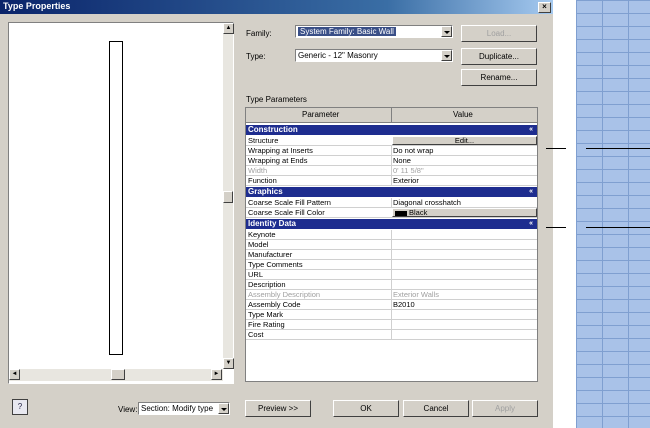 Image resolution: width=650 pixels, height=428 pixels. What do you see at coordinates (436, 408) in the screenshot?
I see `cancel-button: Cancel` at bounding box center [436, 408].